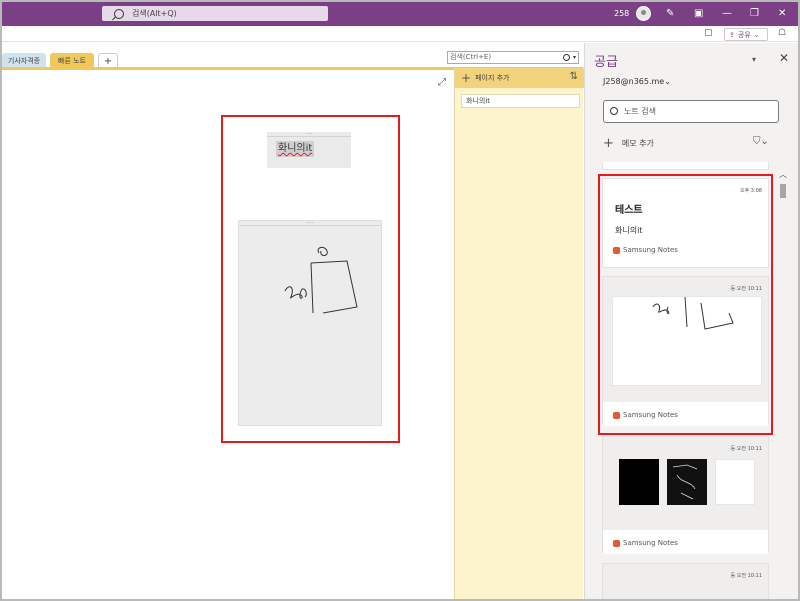  What do you see at coordinates (400, 34) in the screenshot?
I see `ribbon-row: ▢ ⇪ 공유 ⌄ ☖` at bounding box center [400, 34].